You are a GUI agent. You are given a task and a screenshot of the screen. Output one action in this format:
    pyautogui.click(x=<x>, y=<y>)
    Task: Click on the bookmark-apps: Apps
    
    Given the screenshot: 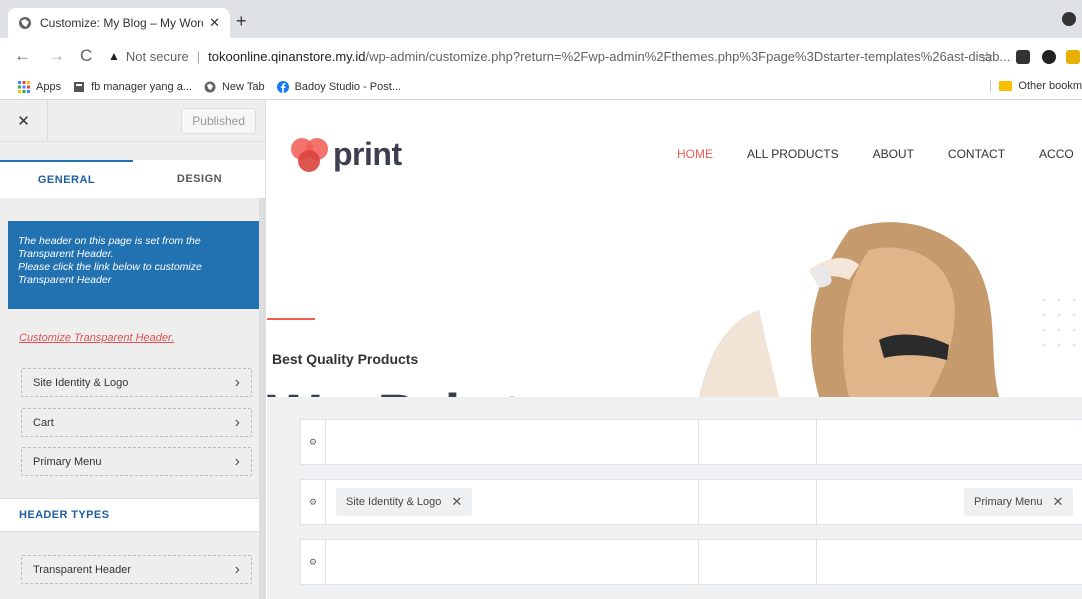 What is the action you would take?
    pyautogui.click(x=40, y=86)
    